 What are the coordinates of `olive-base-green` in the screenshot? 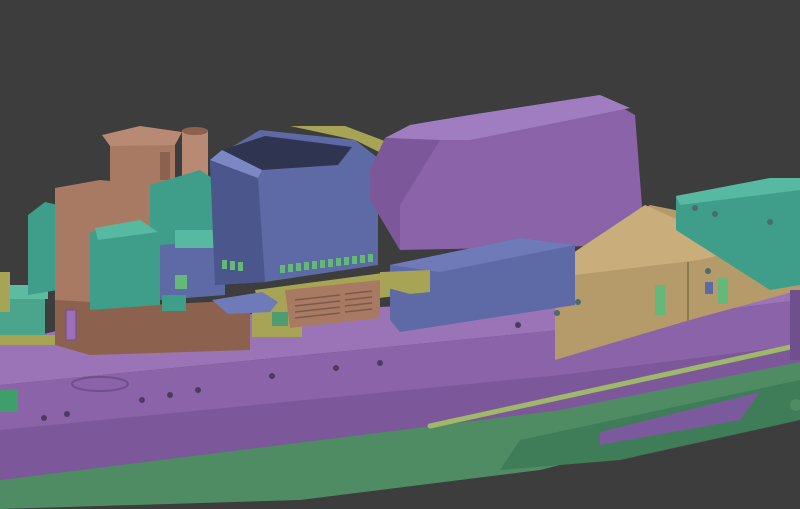 It's located at (280, 319).